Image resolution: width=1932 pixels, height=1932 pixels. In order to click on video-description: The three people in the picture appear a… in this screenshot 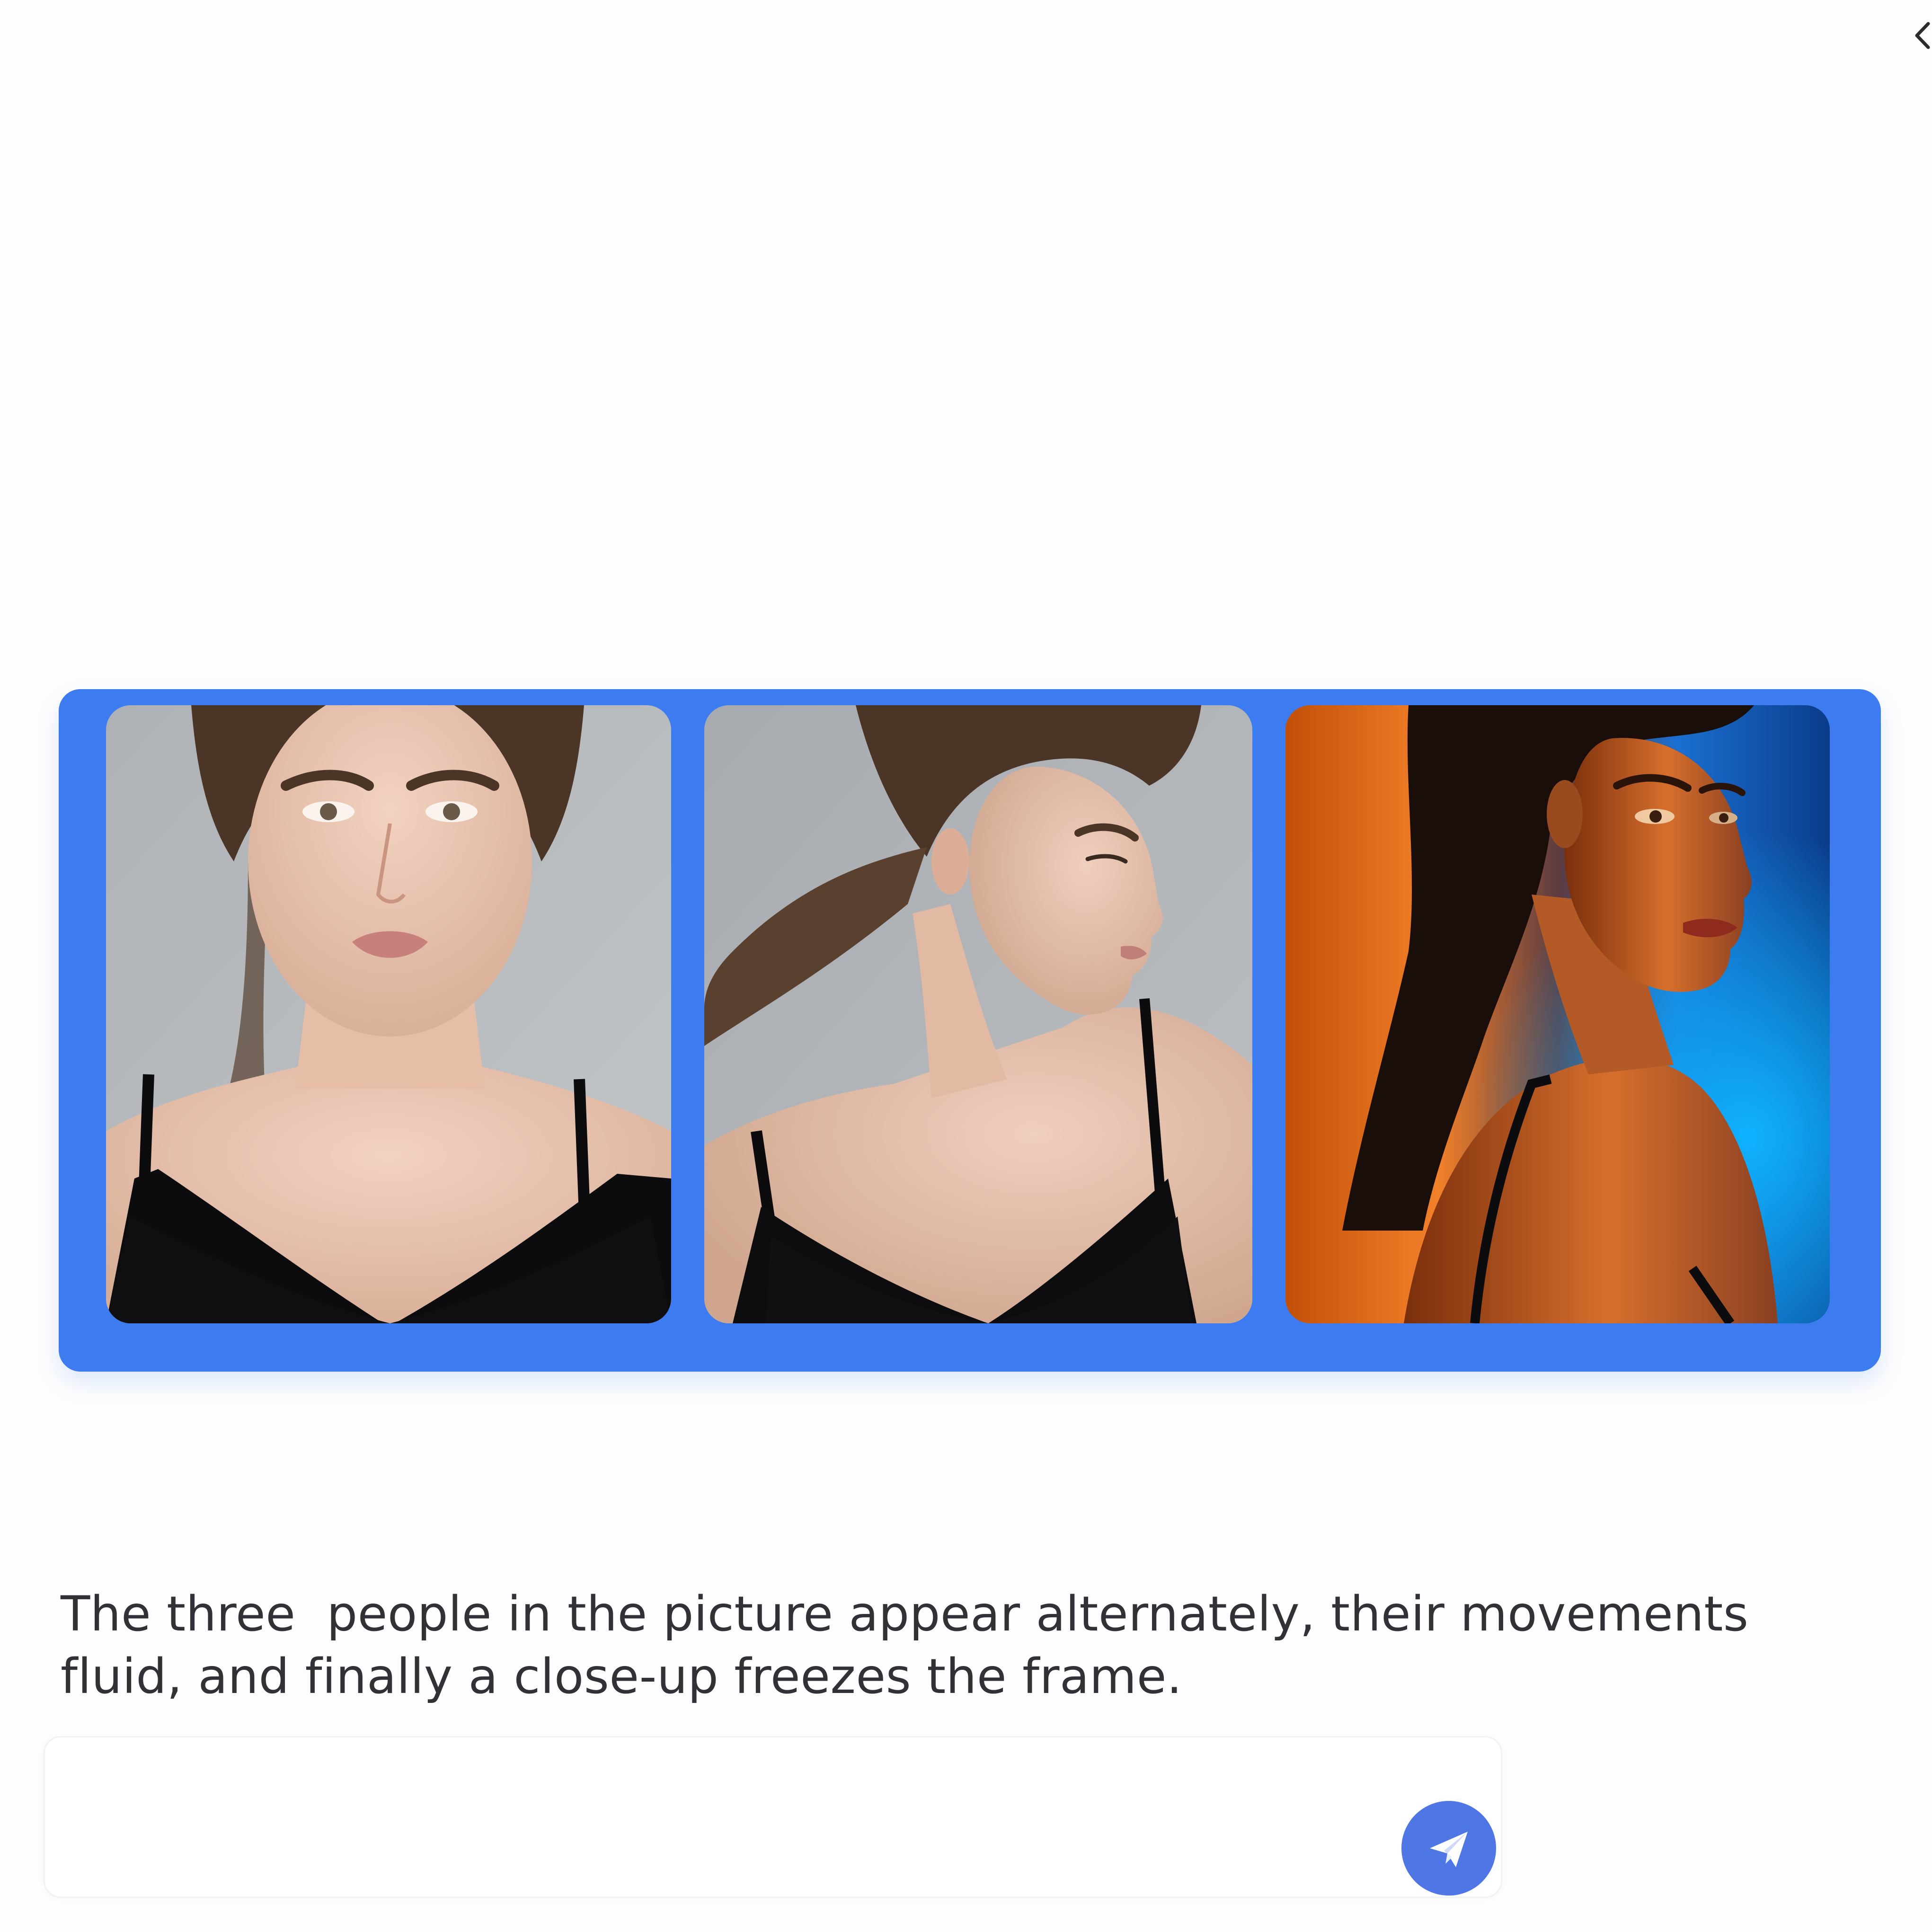, I will do `click(905, 1646)`.